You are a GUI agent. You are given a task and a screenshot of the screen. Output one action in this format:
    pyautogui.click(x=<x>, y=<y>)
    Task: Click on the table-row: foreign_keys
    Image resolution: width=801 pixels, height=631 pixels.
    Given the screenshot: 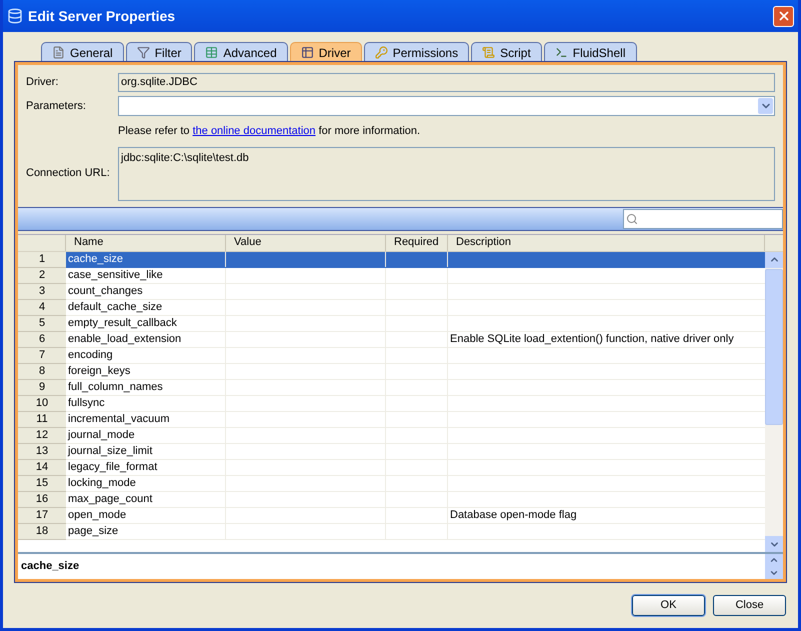 What is the action you would take?
    pyautogui.click(x=415, y=372)
    